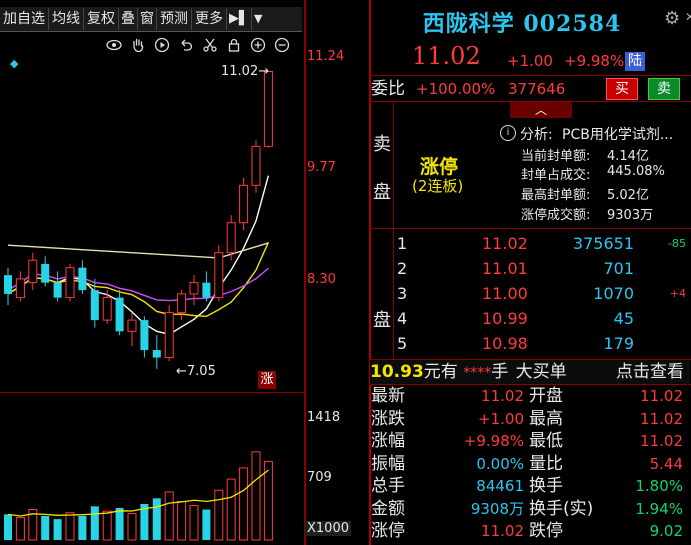 Image resolution: width=691 pixels, height=545 pixels. What do you see at coordinates (196, 371) in the screenshot?
I see `low-price-label: ←7.05` at bounding box center [196, 371].